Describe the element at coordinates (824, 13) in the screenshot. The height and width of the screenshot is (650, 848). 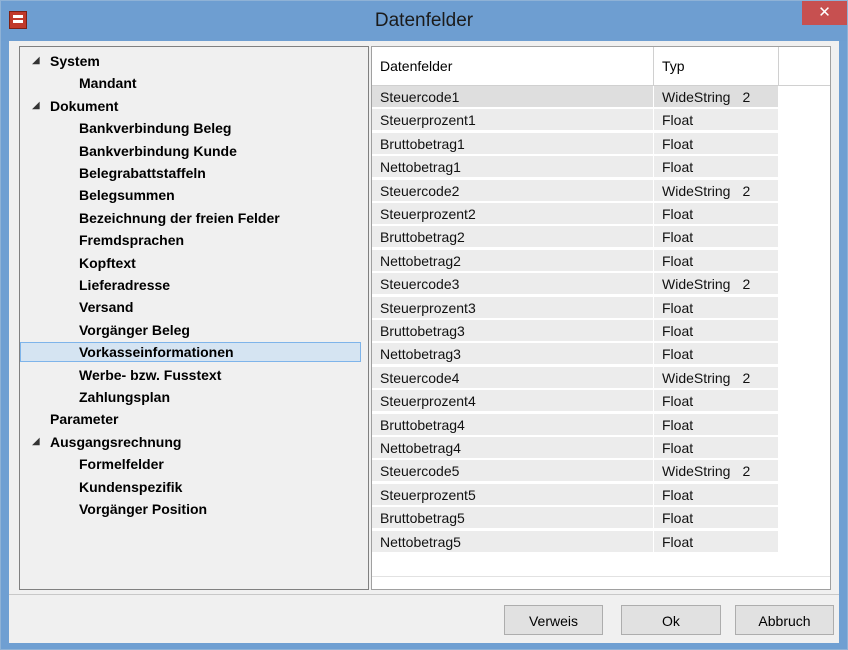
I see `close-button: ✕` at that location.